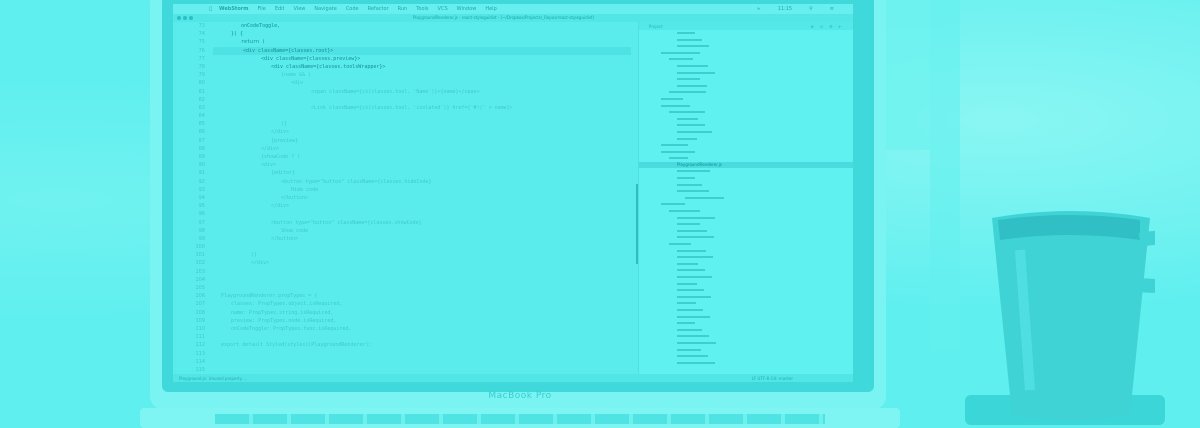 The height and width of the screenshot is (428, 1200). What do you see at coordinates (426, 124) in the screenshot?
I see `code-line: )}` at bounding box center [426, 124].